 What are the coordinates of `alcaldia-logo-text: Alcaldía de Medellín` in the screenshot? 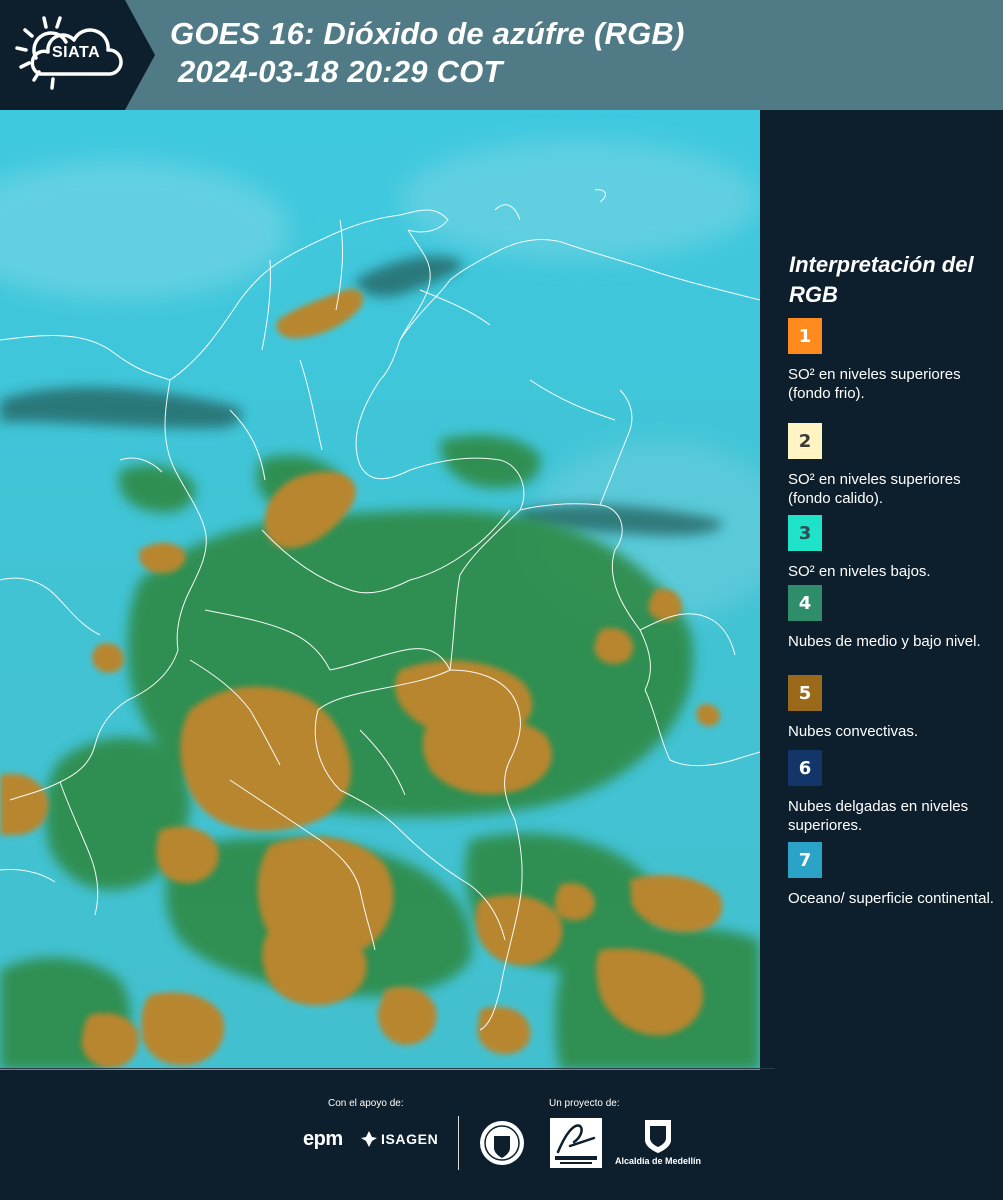 It's located at (658, 1161).